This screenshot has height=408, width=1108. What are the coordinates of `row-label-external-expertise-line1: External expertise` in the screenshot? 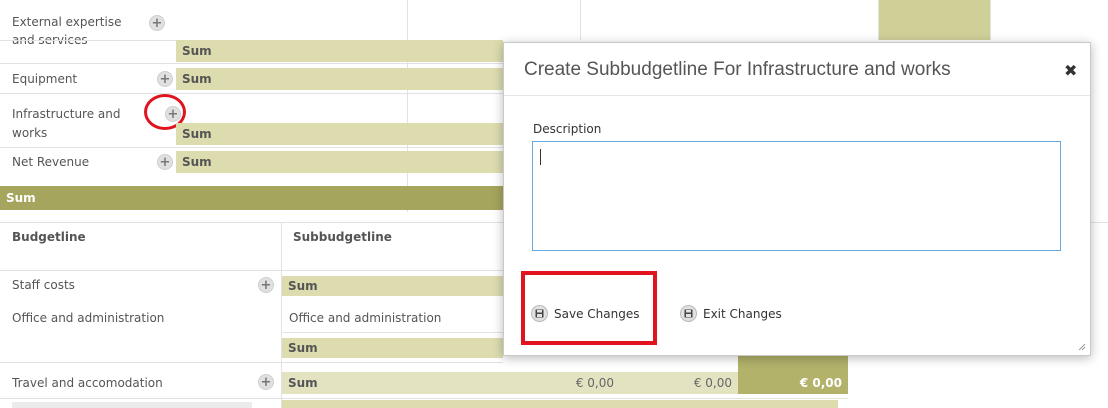 It's located at (67, 21).